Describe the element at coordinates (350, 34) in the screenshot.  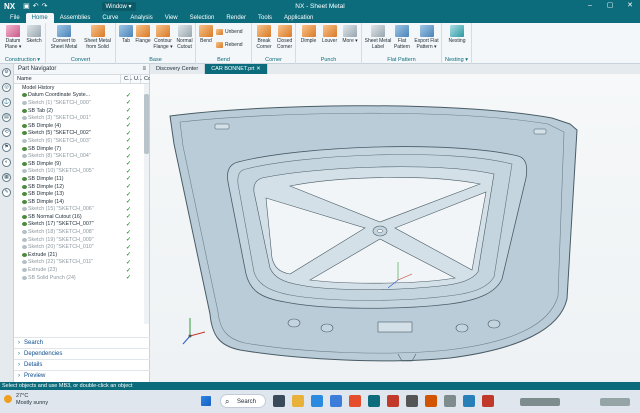
I see `more-button: More ▾` at that location.